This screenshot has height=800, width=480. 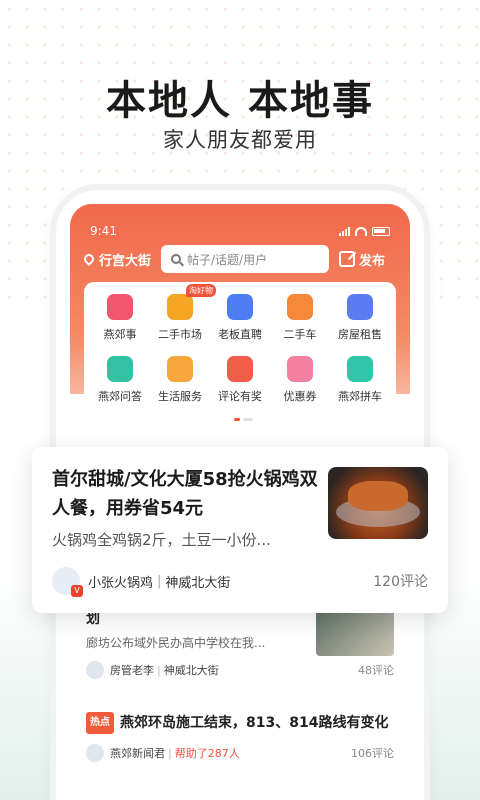 I want to click on top-bar: 行宫大街 帖子/话题/用户 发布, so click(x=238, y=259).